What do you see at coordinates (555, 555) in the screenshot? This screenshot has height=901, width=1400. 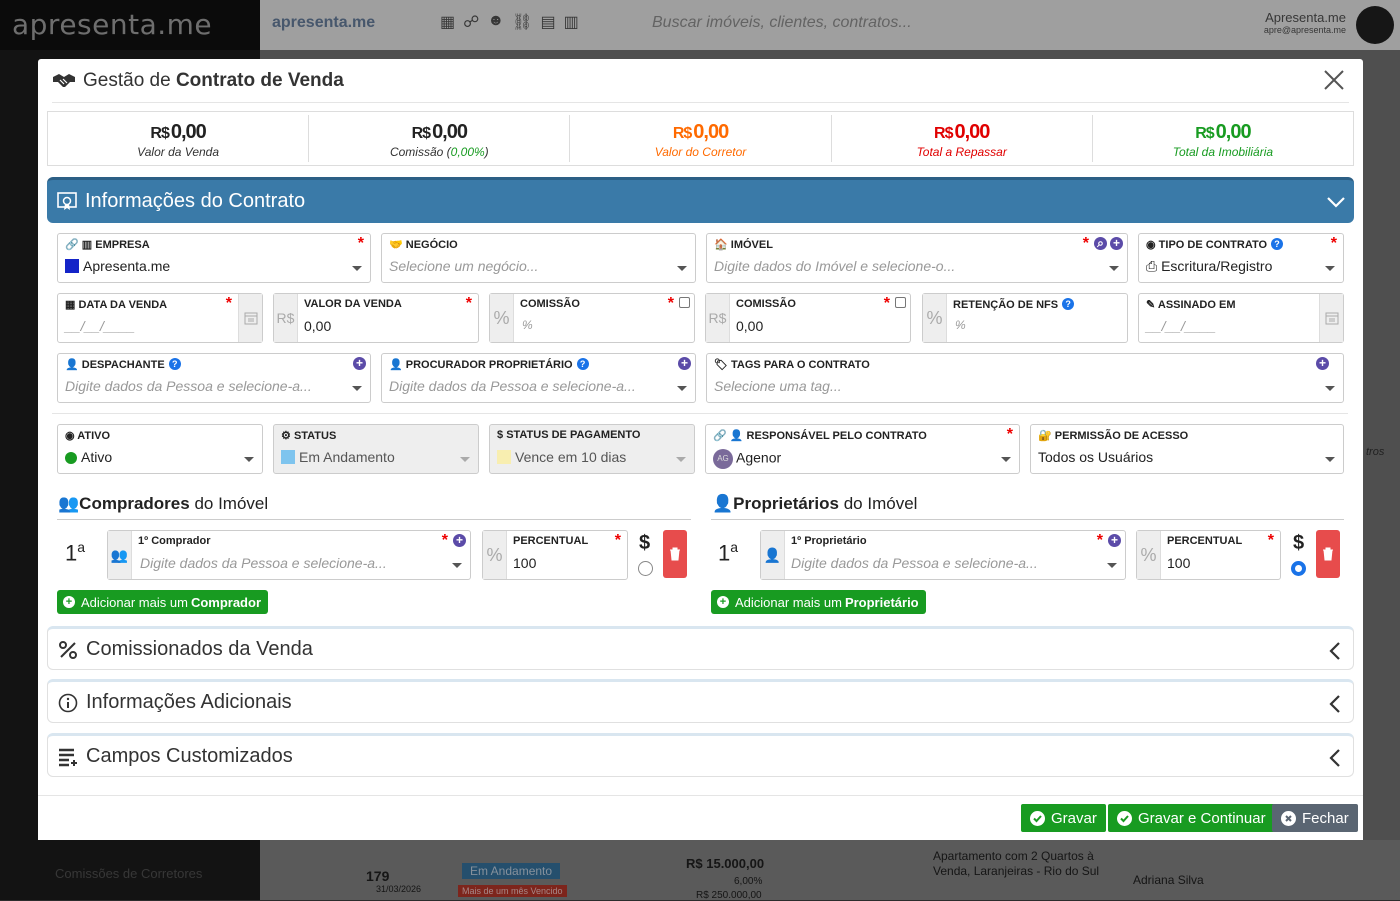 I see `comprador-percentual-input: % Percentual * 100` at bounding box center [555, 555].